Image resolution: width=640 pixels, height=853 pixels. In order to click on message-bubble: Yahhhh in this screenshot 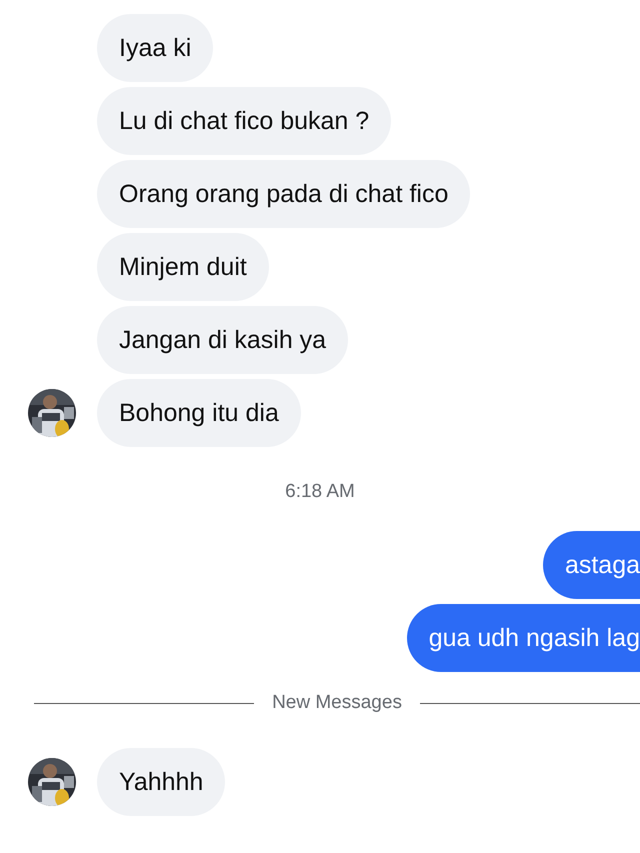, I will do `click(161, 782)`.